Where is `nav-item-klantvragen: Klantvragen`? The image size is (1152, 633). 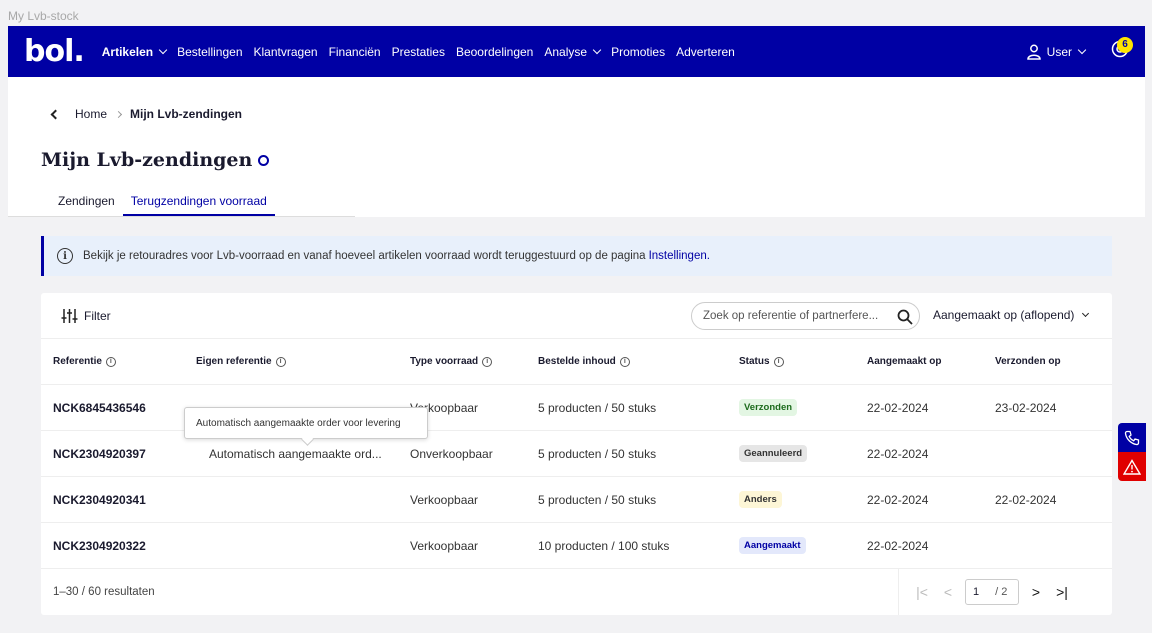
nav-item-klantvragen: Klantvragen is located at coordinates (286, 52).